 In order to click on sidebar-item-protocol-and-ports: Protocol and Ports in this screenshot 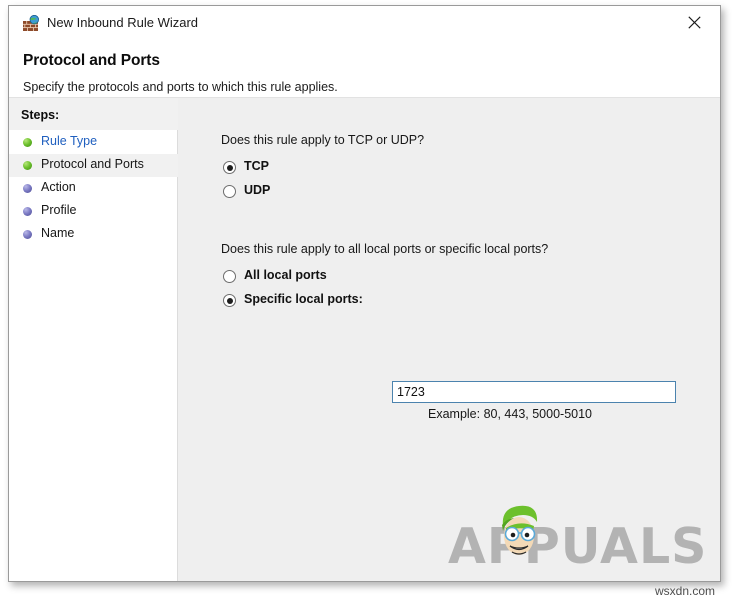, I will do `click(93, 165)`.